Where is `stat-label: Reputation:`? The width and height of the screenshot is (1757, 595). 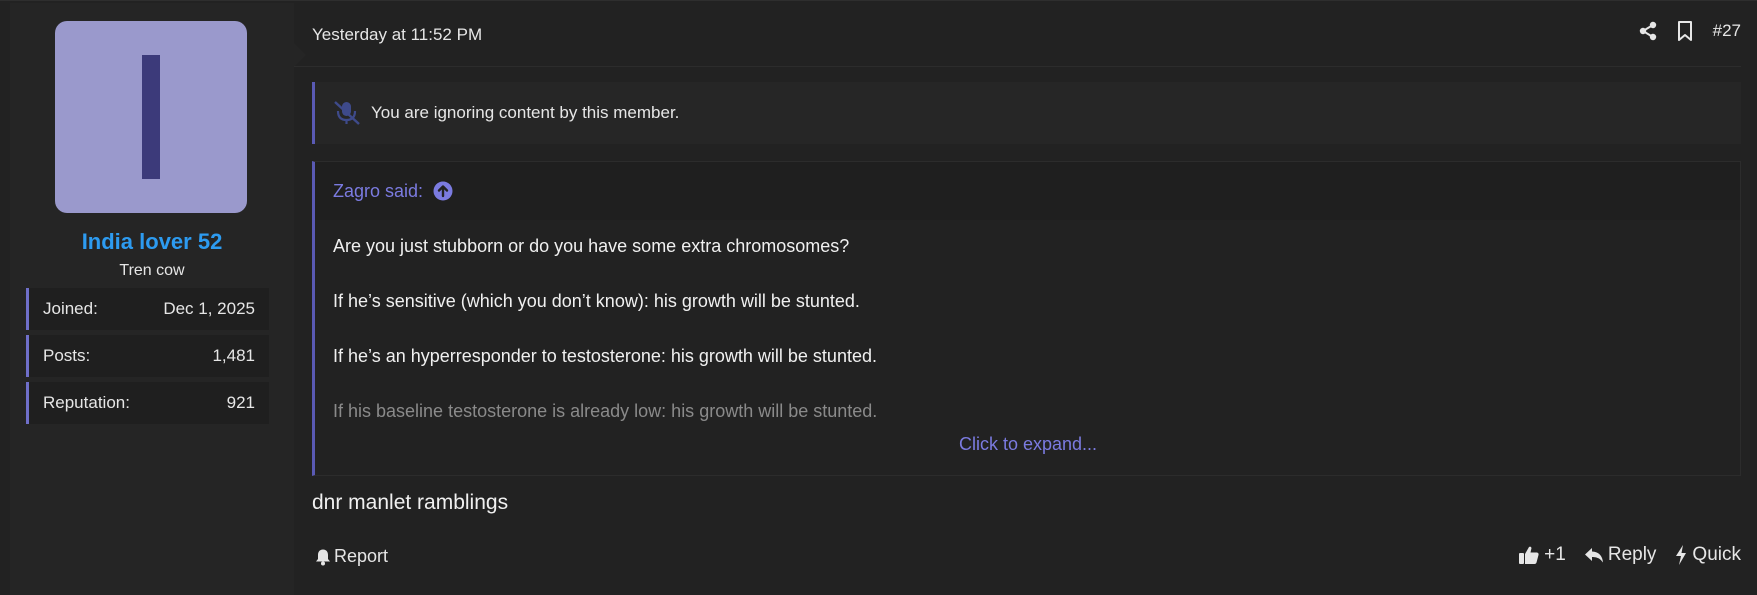 stat-label: Reputation: is located at coordinates (86, 402).